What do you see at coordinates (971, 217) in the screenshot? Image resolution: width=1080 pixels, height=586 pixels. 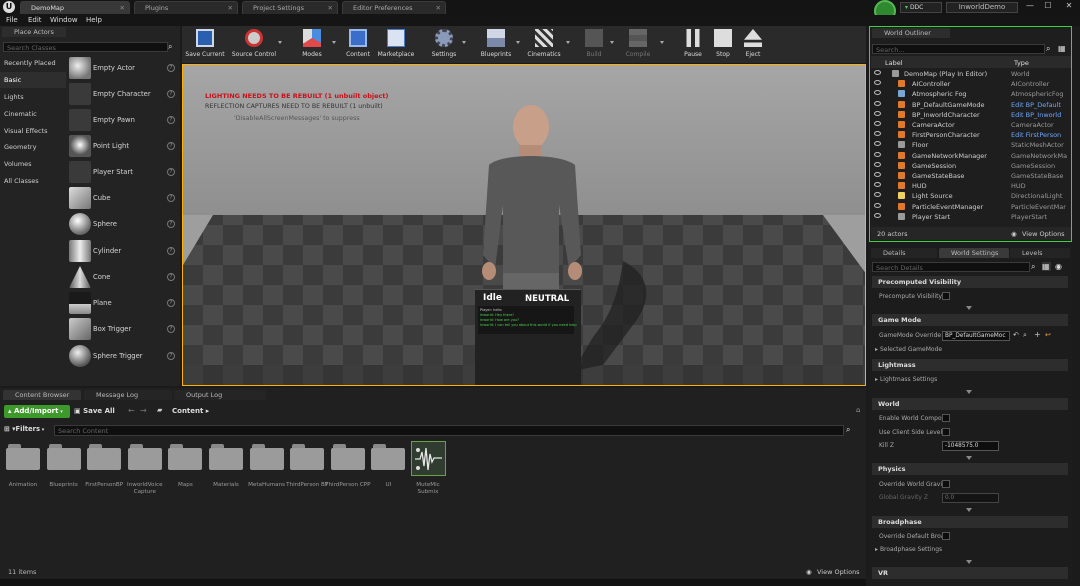 I see `outliner-row: Player Start PlayerStart` at bounding box center [971, 217].